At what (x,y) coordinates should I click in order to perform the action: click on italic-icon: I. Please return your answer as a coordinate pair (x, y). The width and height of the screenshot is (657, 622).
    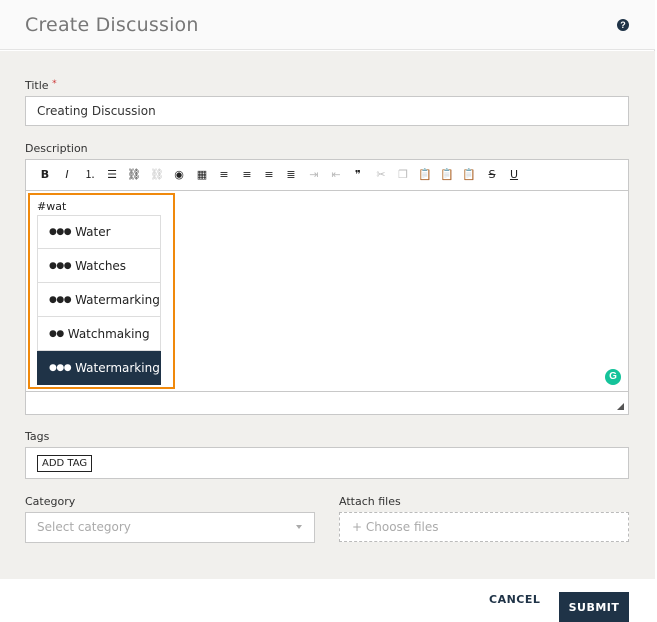
    Looking at the image, I should click on (67, 175).